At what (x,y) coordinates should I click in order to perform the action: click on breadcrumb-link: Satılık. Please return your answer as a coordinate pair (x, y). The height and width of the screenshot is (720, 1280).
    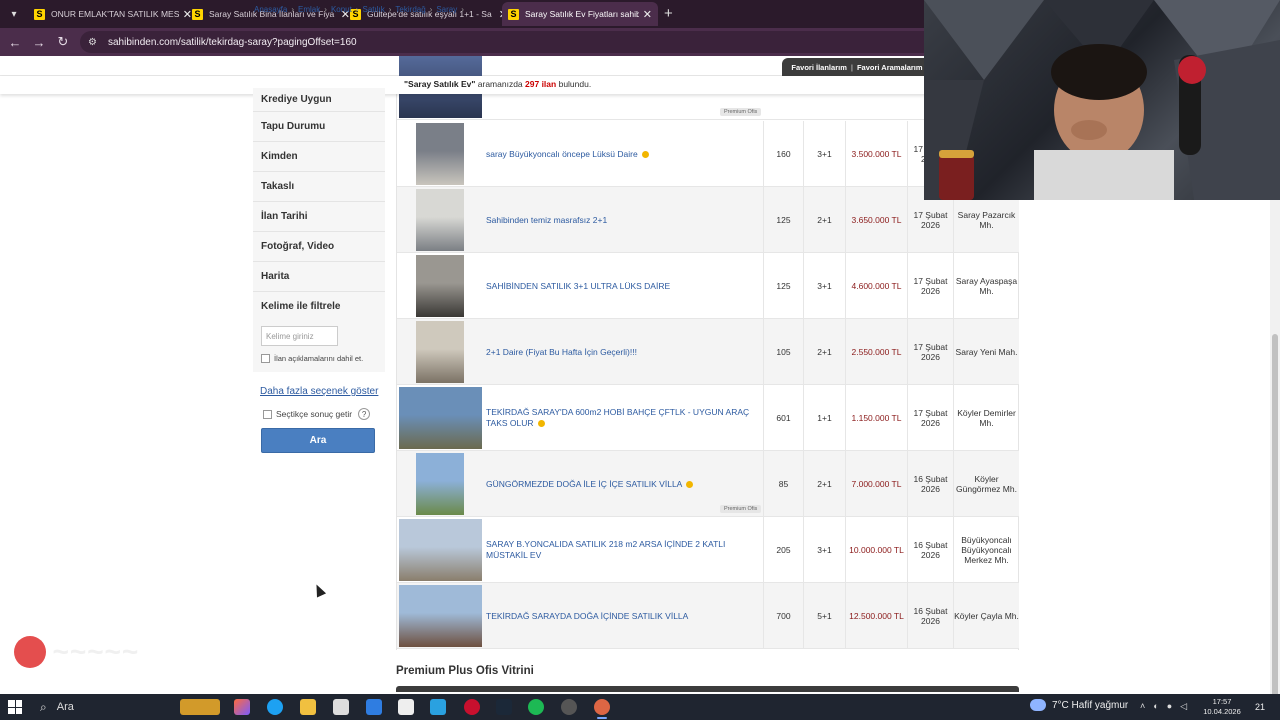
    Looking at the image, I should click on (374, 9).